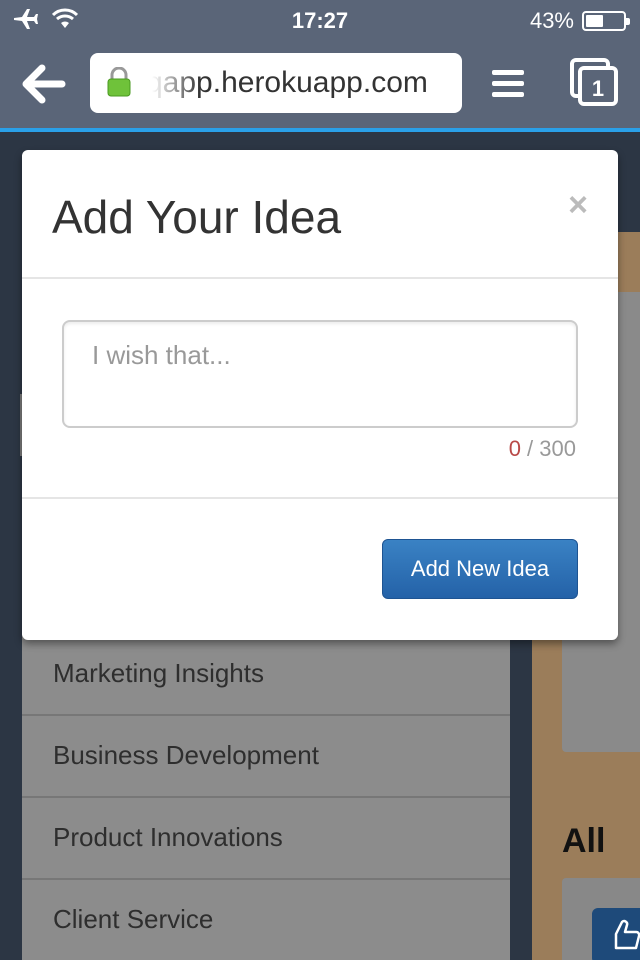 The image size is (640, 960). Describe the element at coordinates (606, 21) in the screenshot. I see `battery-icon` at that location.